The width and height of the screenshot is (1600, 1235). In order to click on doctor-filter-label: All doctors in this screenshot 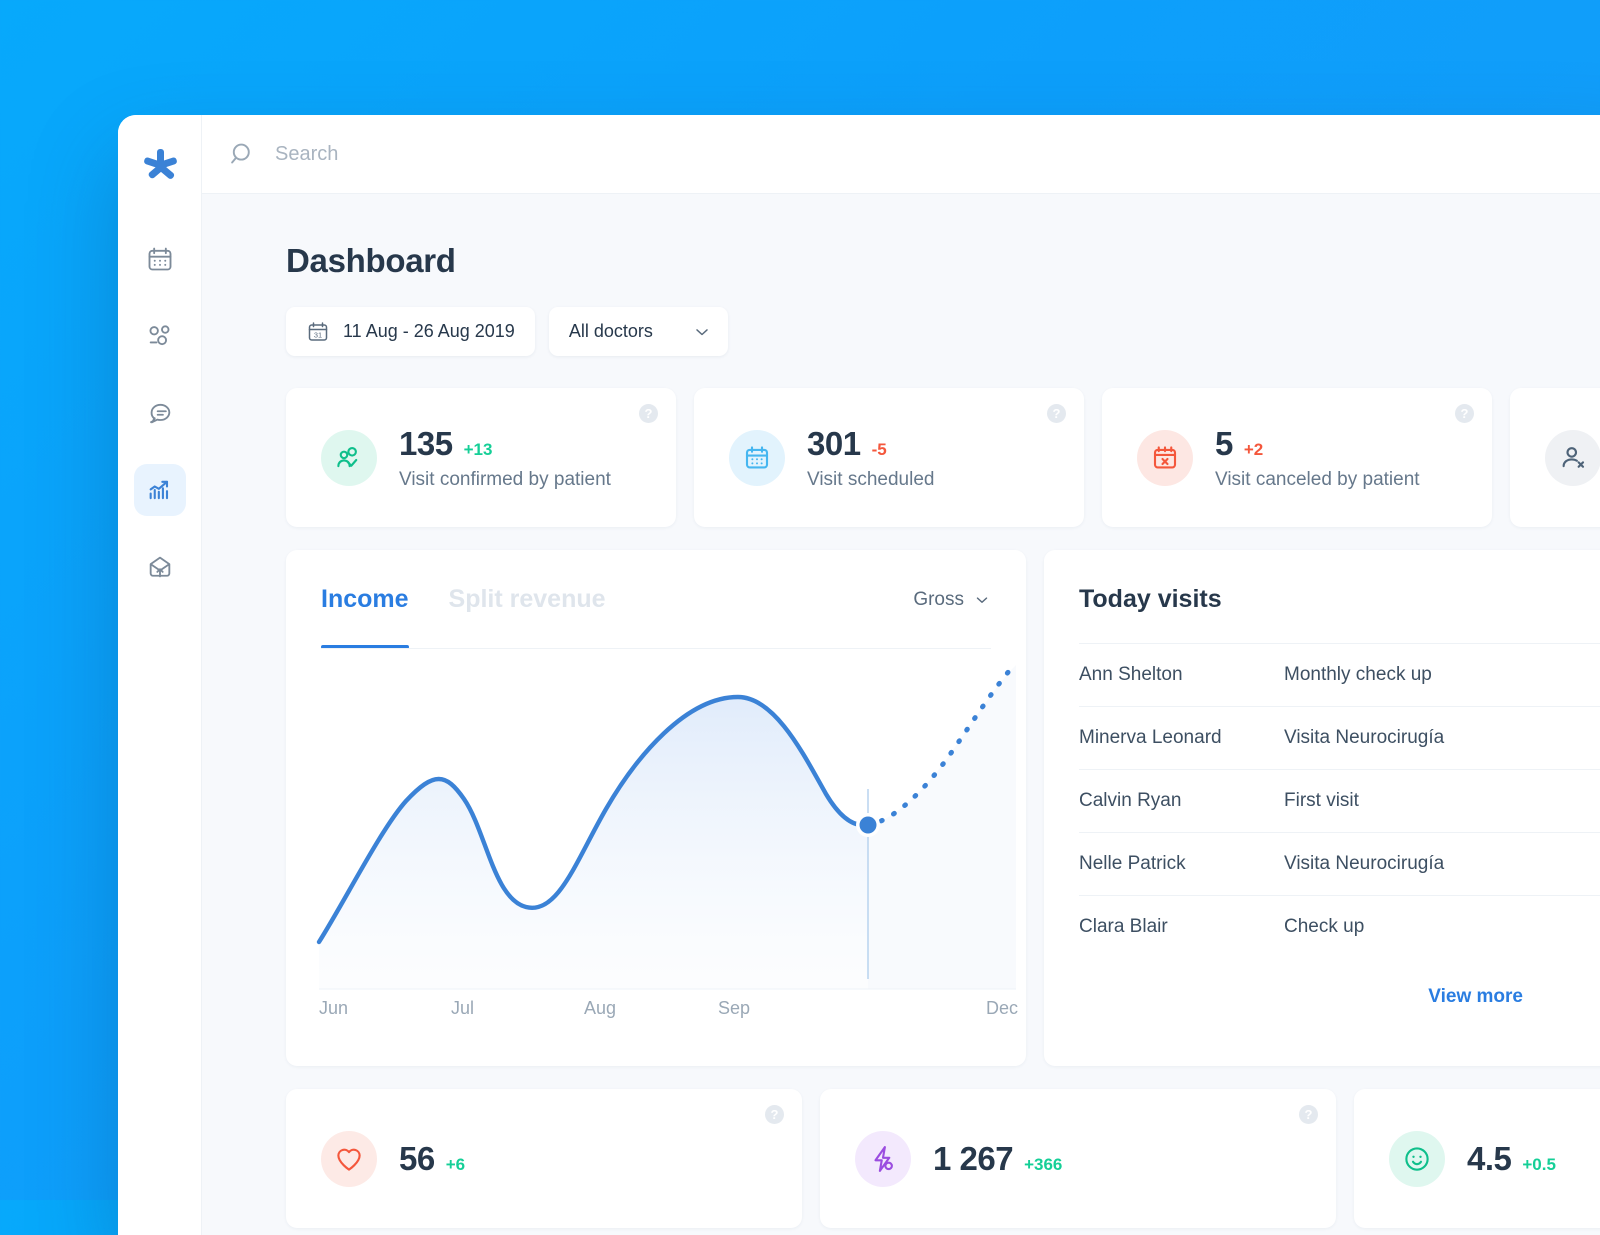, I will do `click(610, 331)`.